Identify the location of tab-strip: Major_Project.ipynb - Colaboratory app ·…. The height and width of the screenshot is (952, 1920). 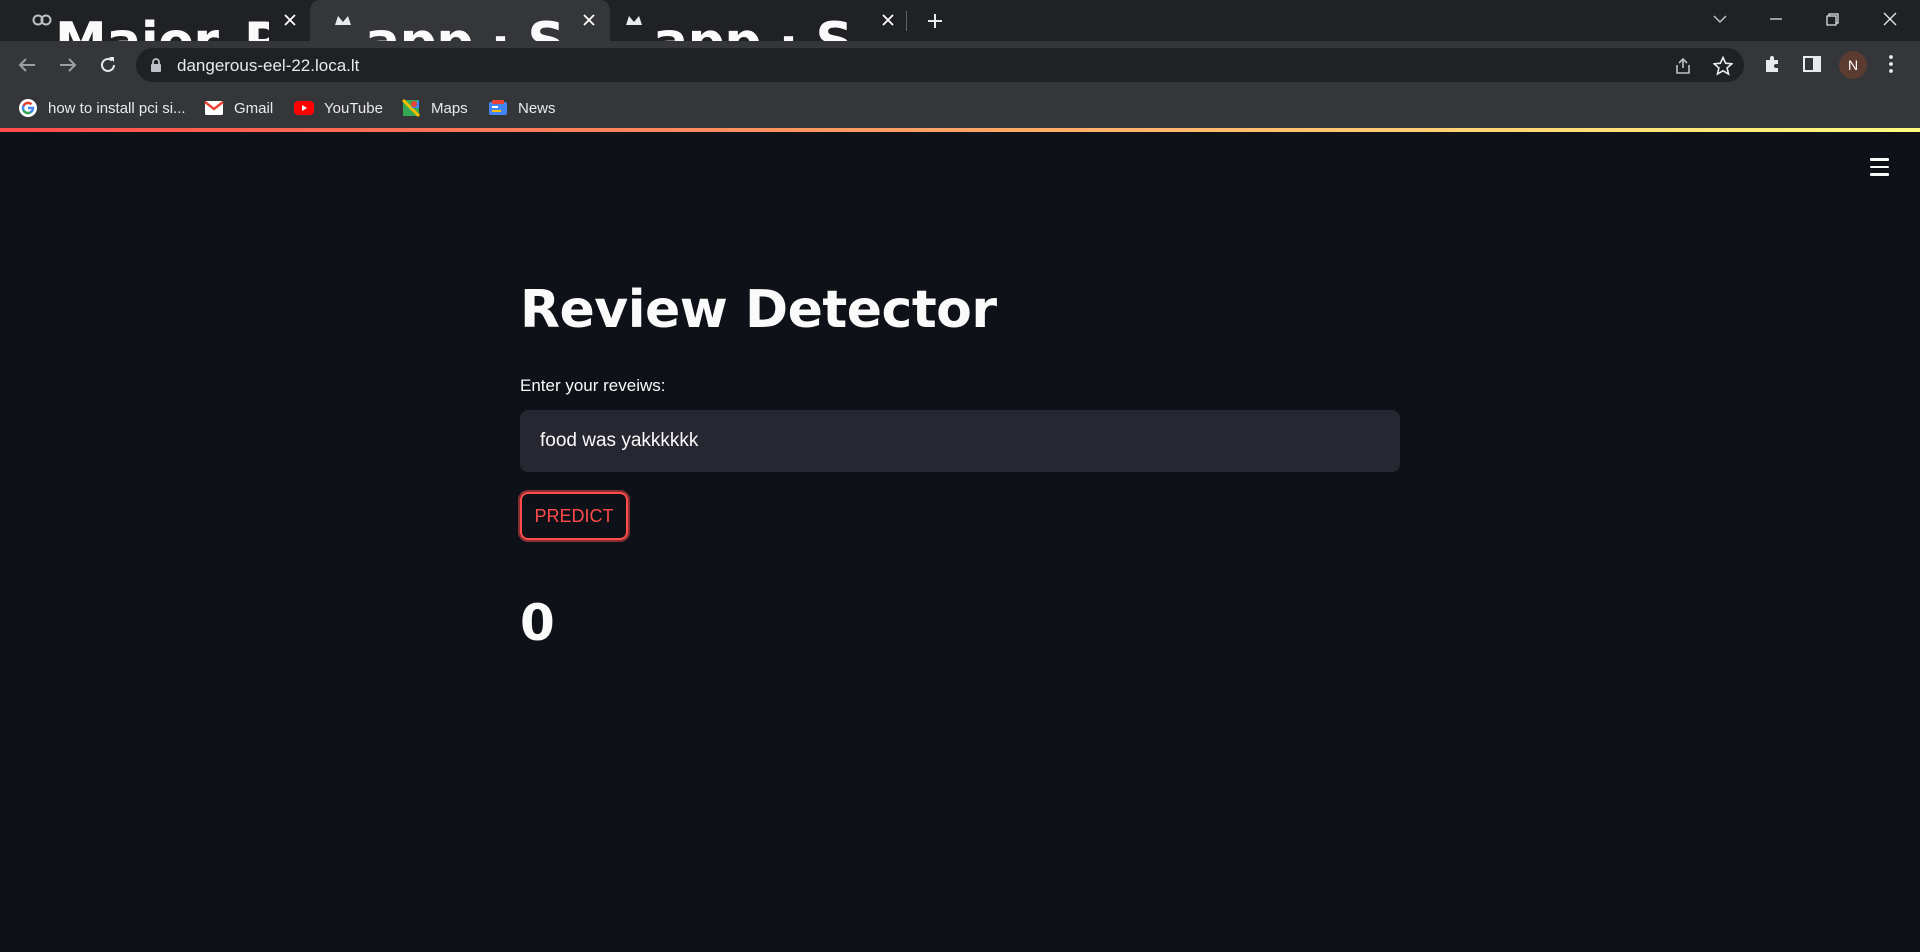
(960, 36).